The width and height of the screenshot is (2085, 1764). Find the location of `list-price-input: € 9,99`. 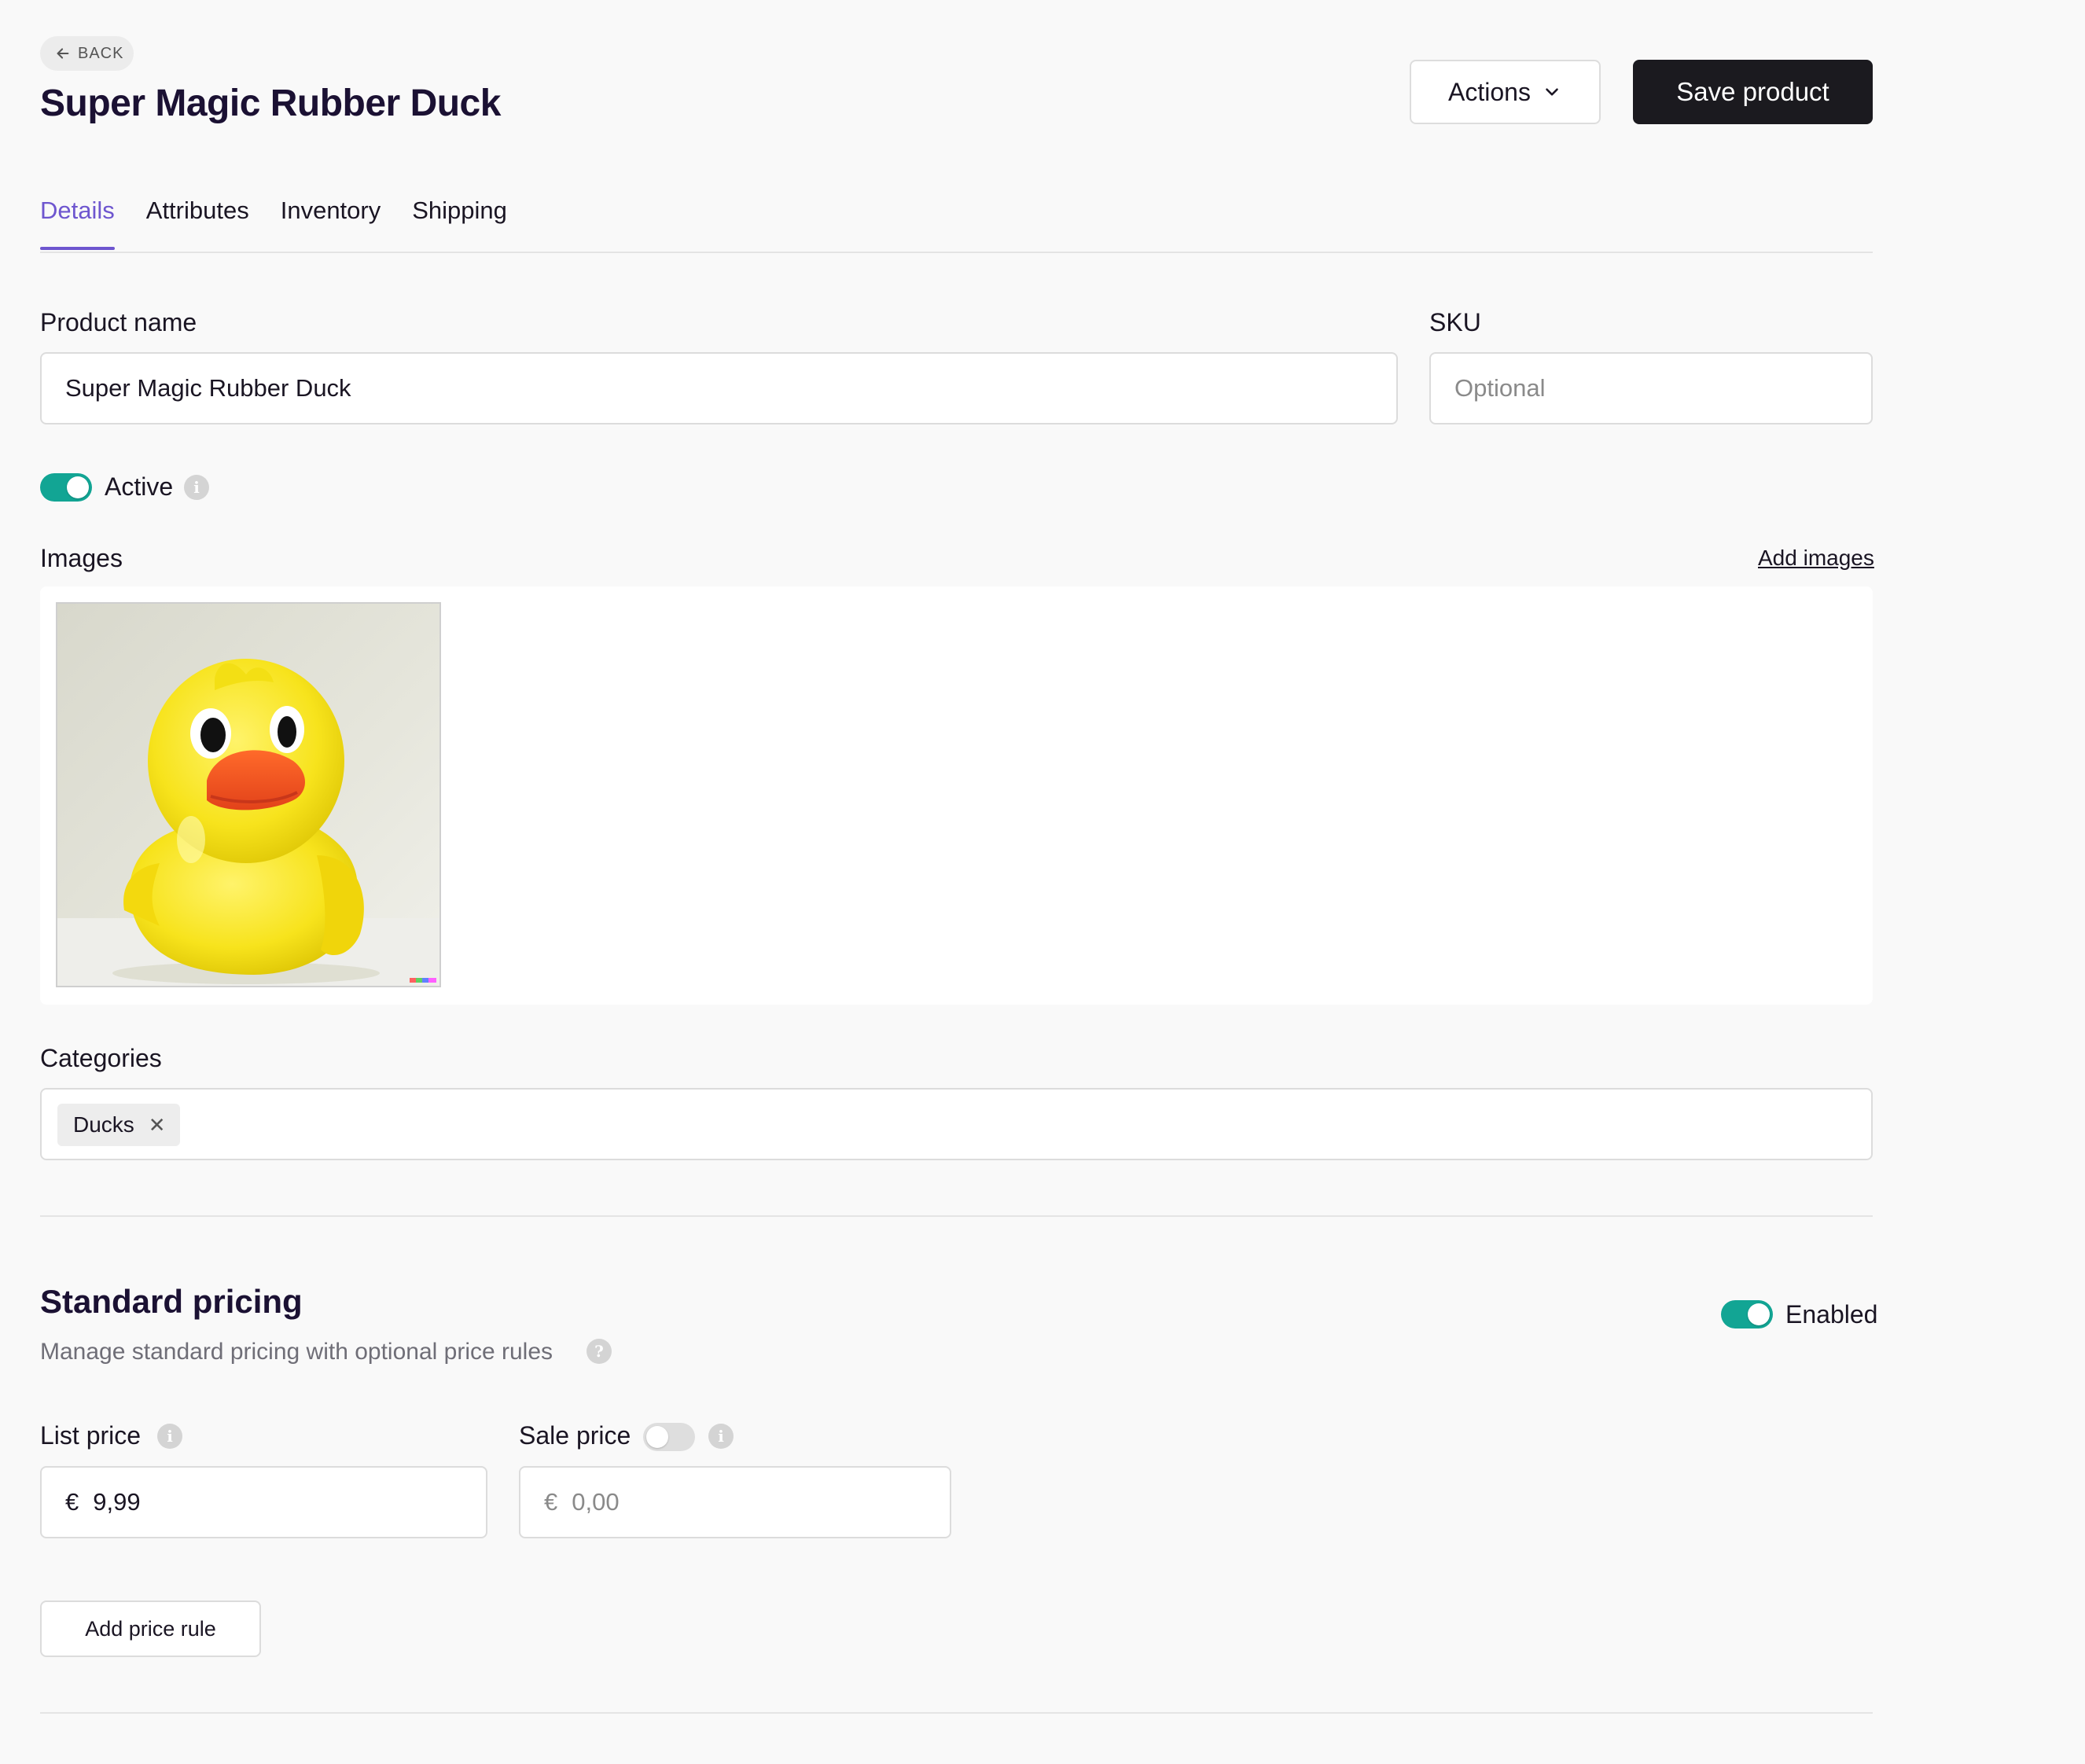

list-price-input: € 9,99 is located at coordinates (263, 1502).